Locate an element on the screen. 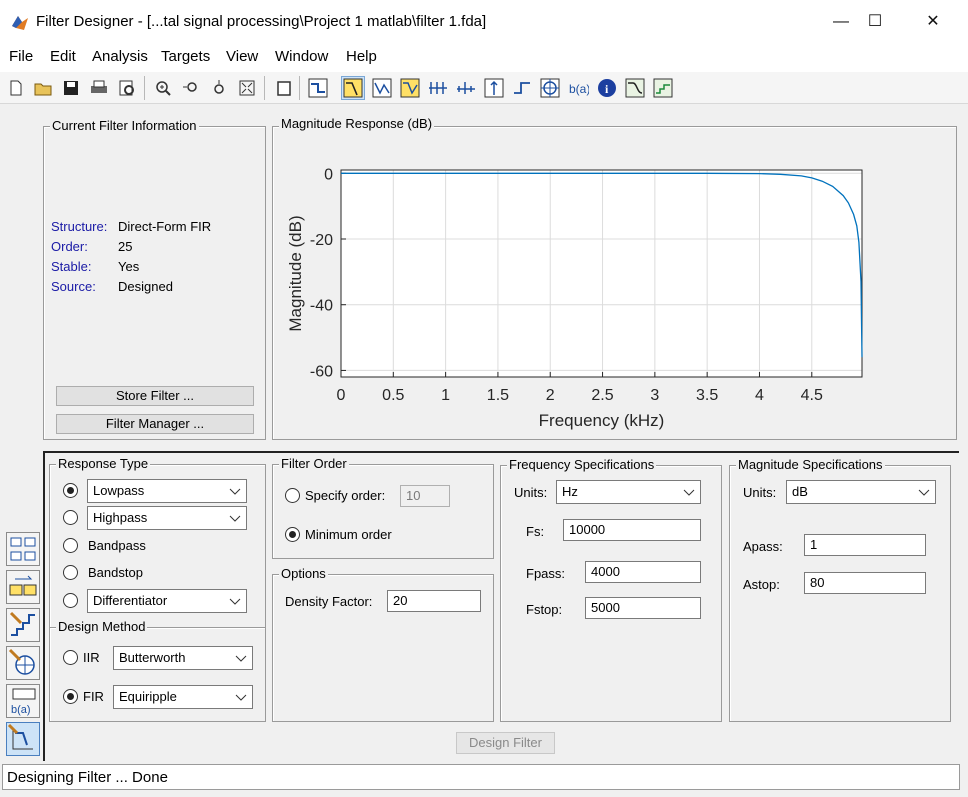 This screenshot has width=968, height=797. menu-edit: Edit is located at coordinates (63, 56).